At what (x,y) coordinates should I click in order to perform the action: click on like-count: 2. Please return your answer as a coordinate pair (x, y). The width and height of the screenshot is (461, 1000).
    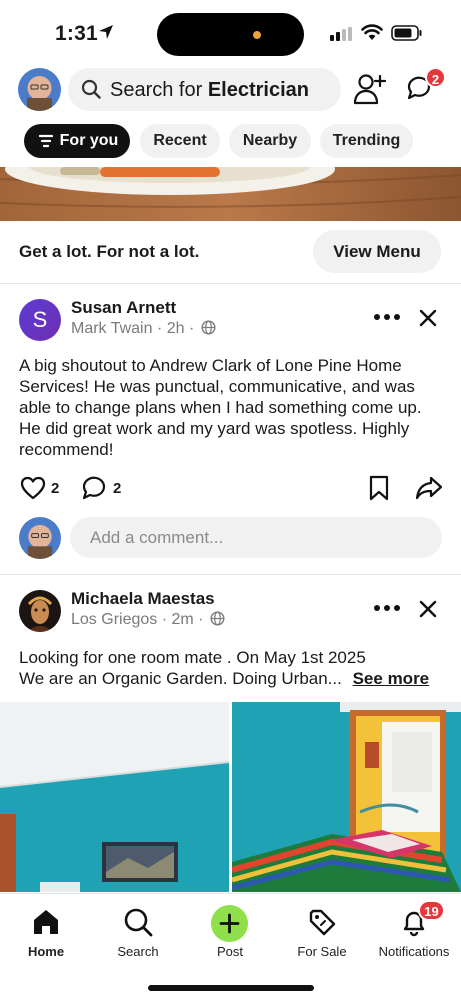
    Looking at the image, I should click on (55, 488).